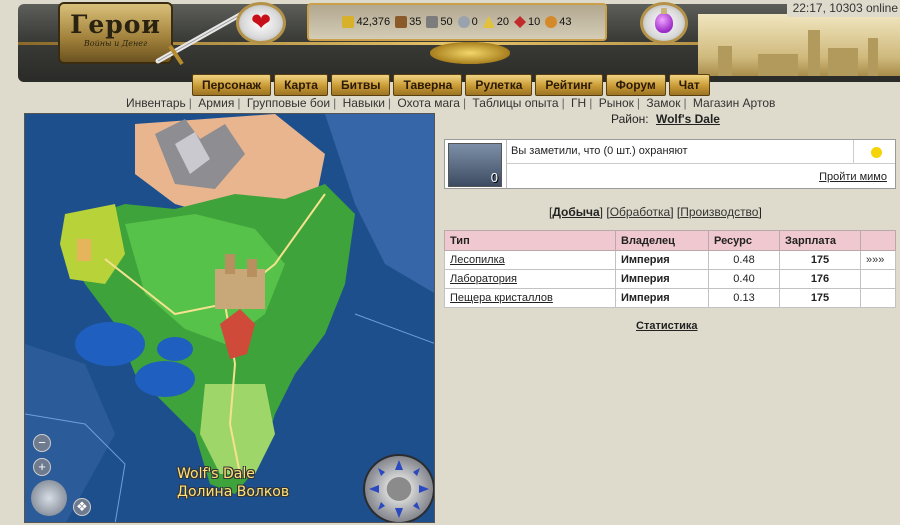  I want to click on subnav-gn: ГН, so click(578, 103).